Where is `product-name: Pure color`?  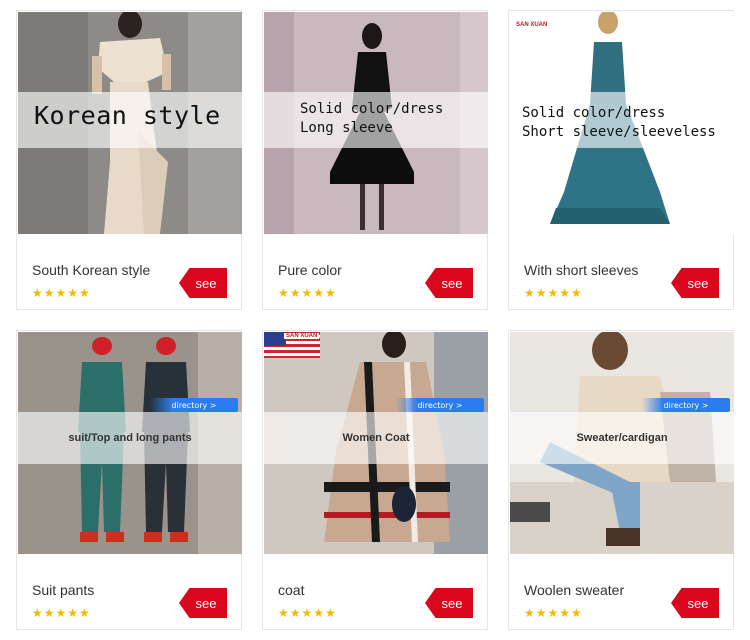 product-name: Pure color is located at coordinates (310, 270).